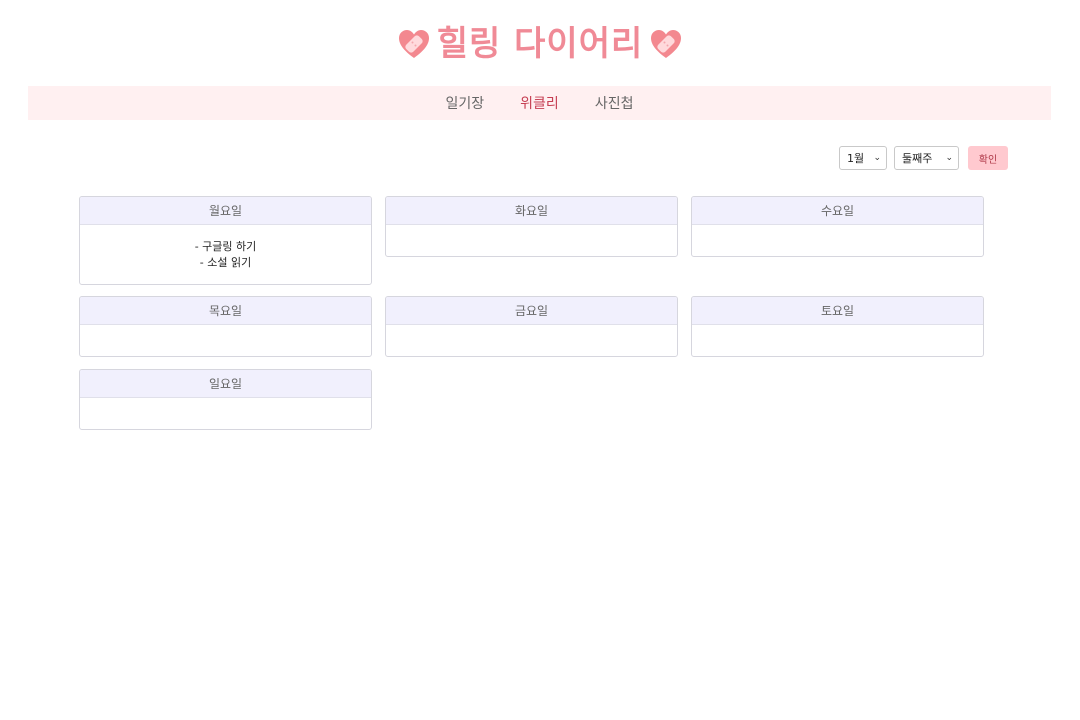 The height and width of the screenshot is (720, 1080). I want to click on day-card-friday: 금요일, so click(531, 326).